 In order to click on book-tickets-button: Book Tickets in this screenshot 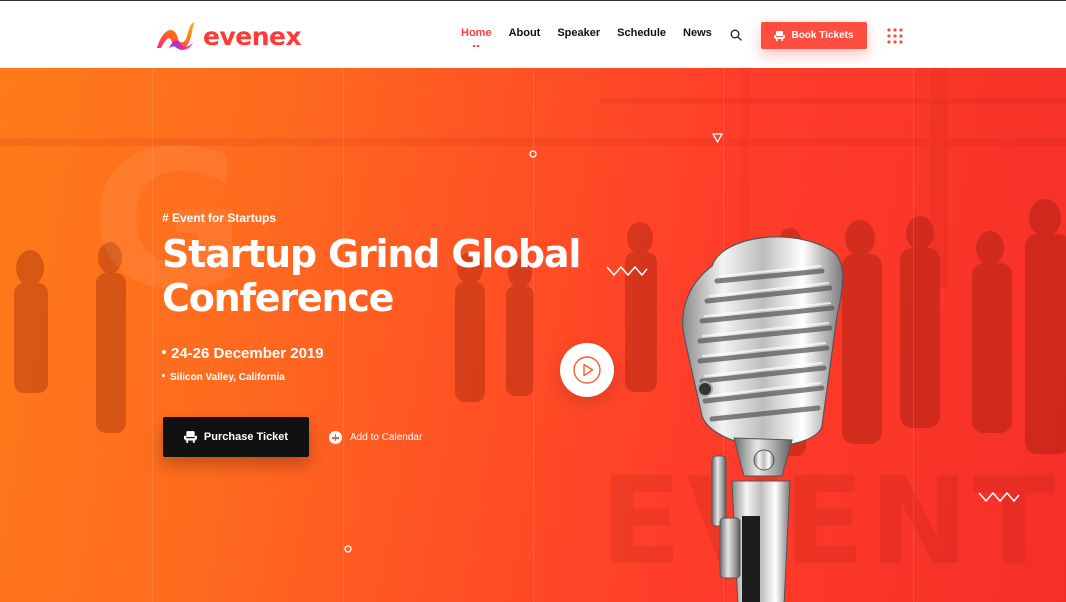, I will do `click(814, 35)`.